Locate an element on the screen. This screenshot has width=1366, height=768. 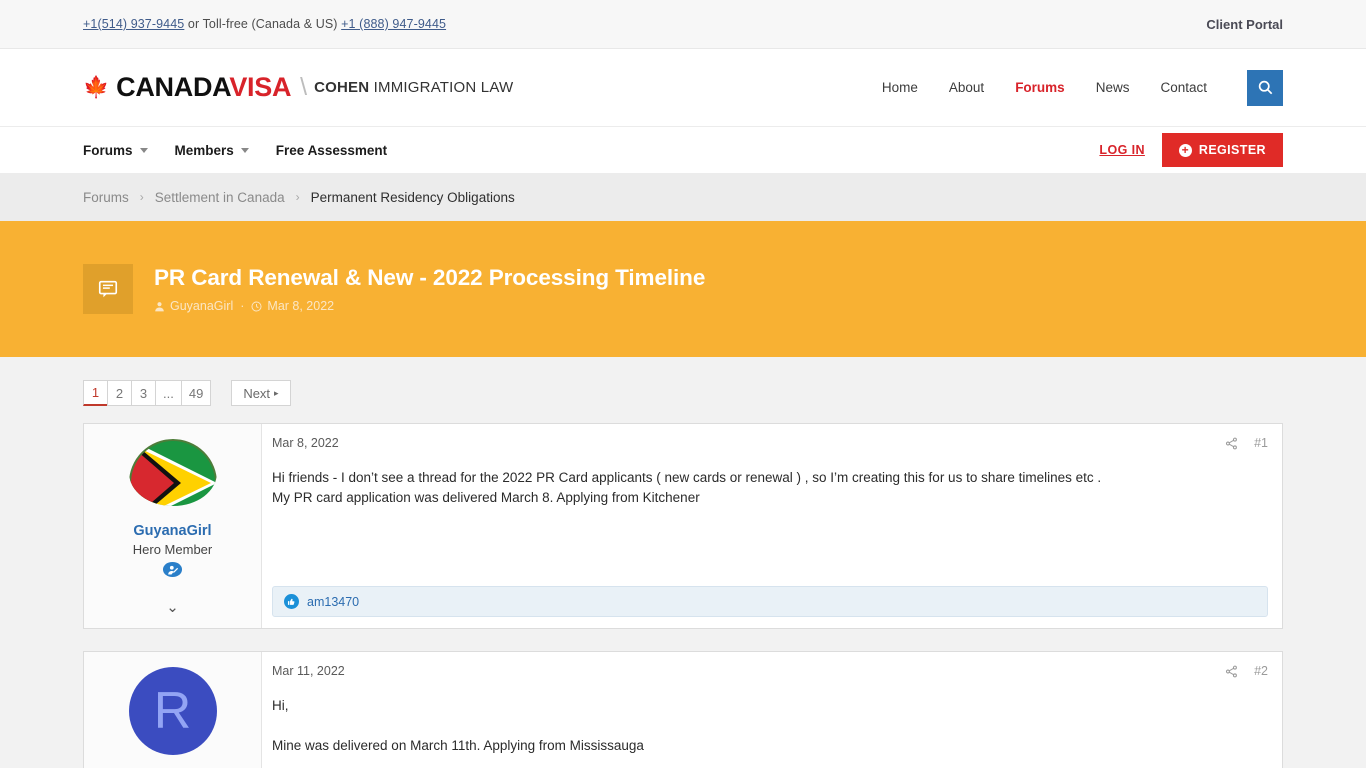
thread-type-icon-box is located at coordinates (108, 289).